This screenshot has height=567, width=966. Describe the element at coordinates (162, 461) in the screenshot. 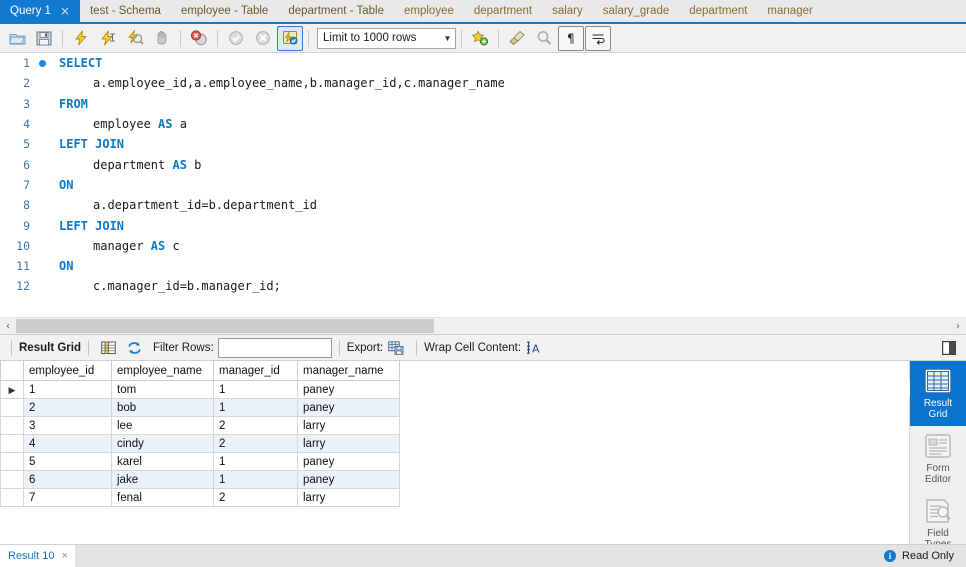

I see `table-cell: karel` at that location.